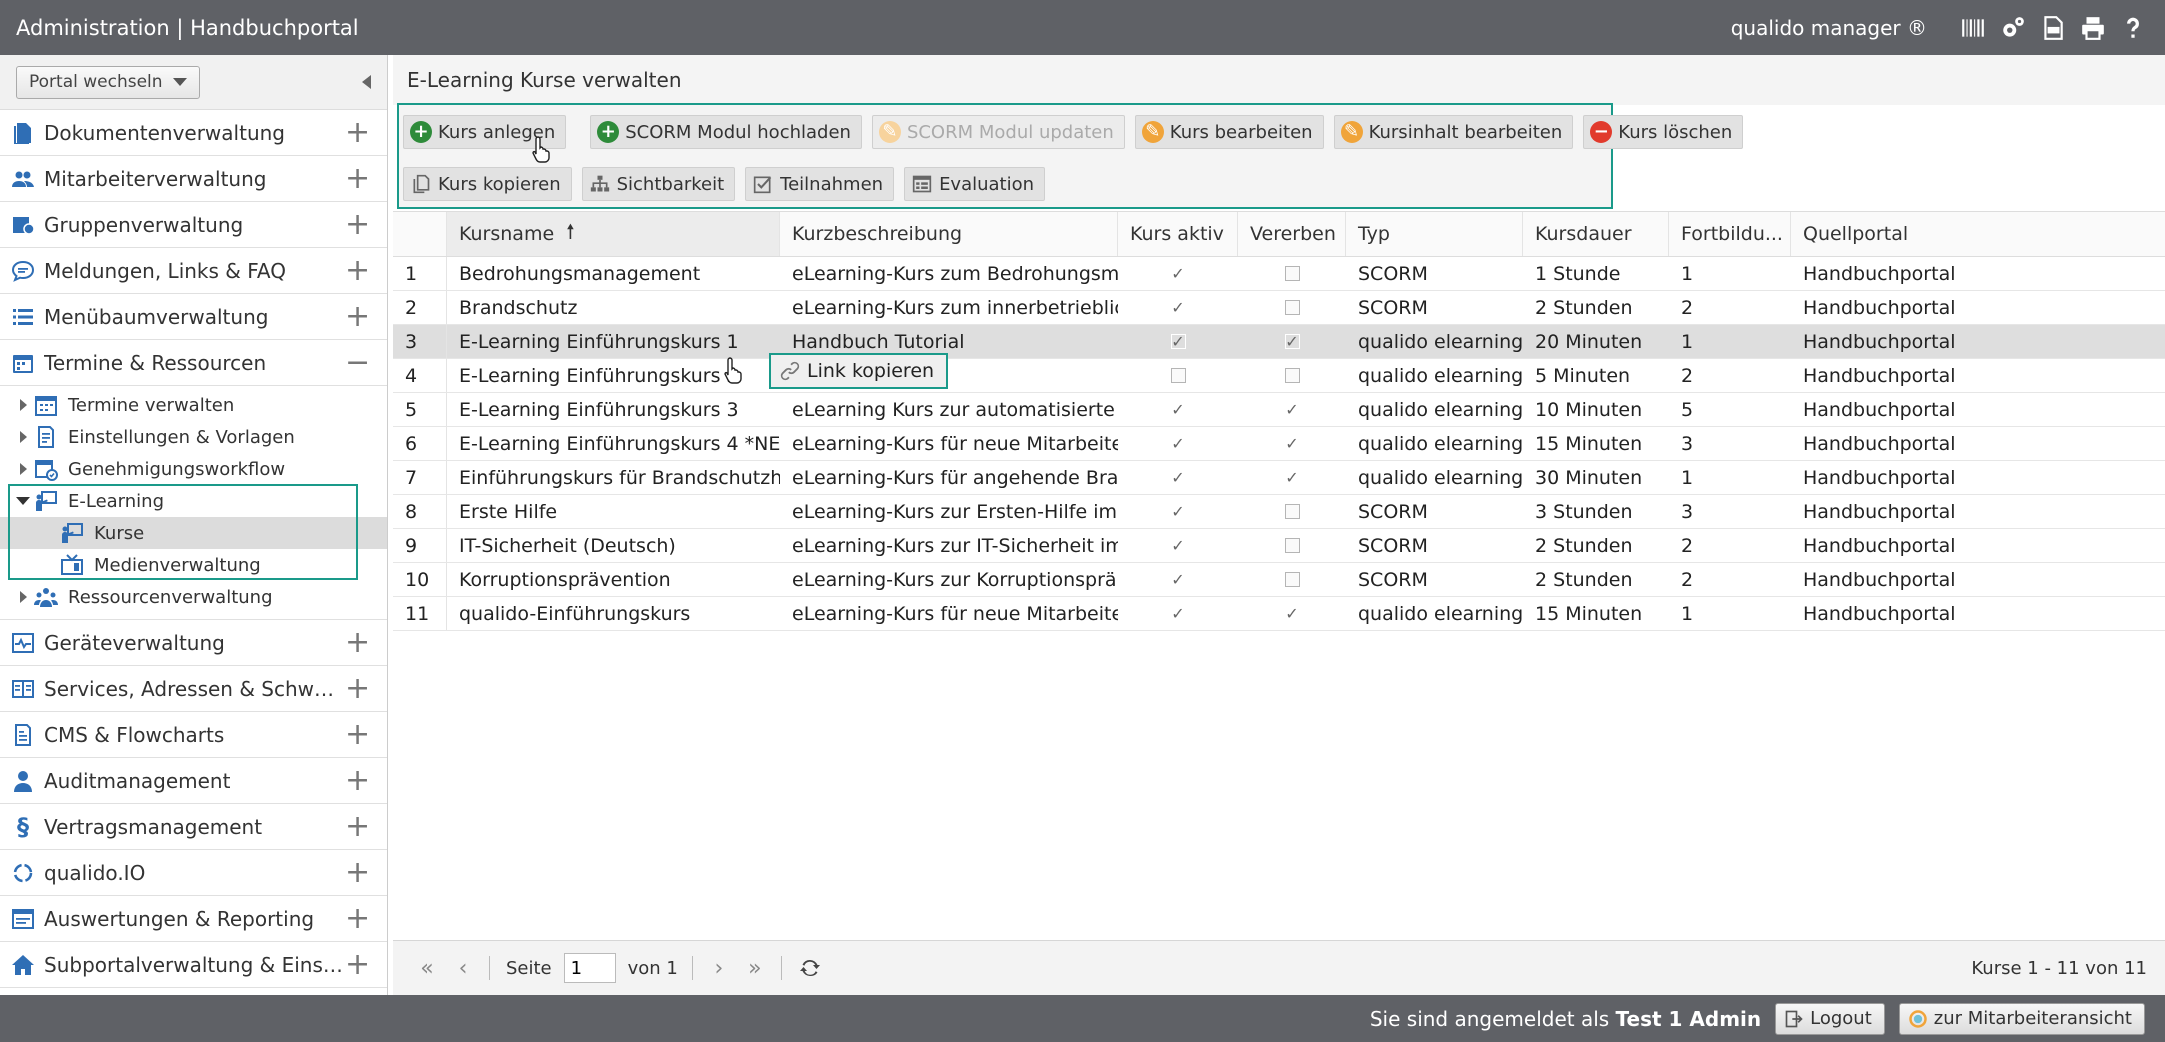  I want to click on collapse-minus-icon: −, so click(357, 362).